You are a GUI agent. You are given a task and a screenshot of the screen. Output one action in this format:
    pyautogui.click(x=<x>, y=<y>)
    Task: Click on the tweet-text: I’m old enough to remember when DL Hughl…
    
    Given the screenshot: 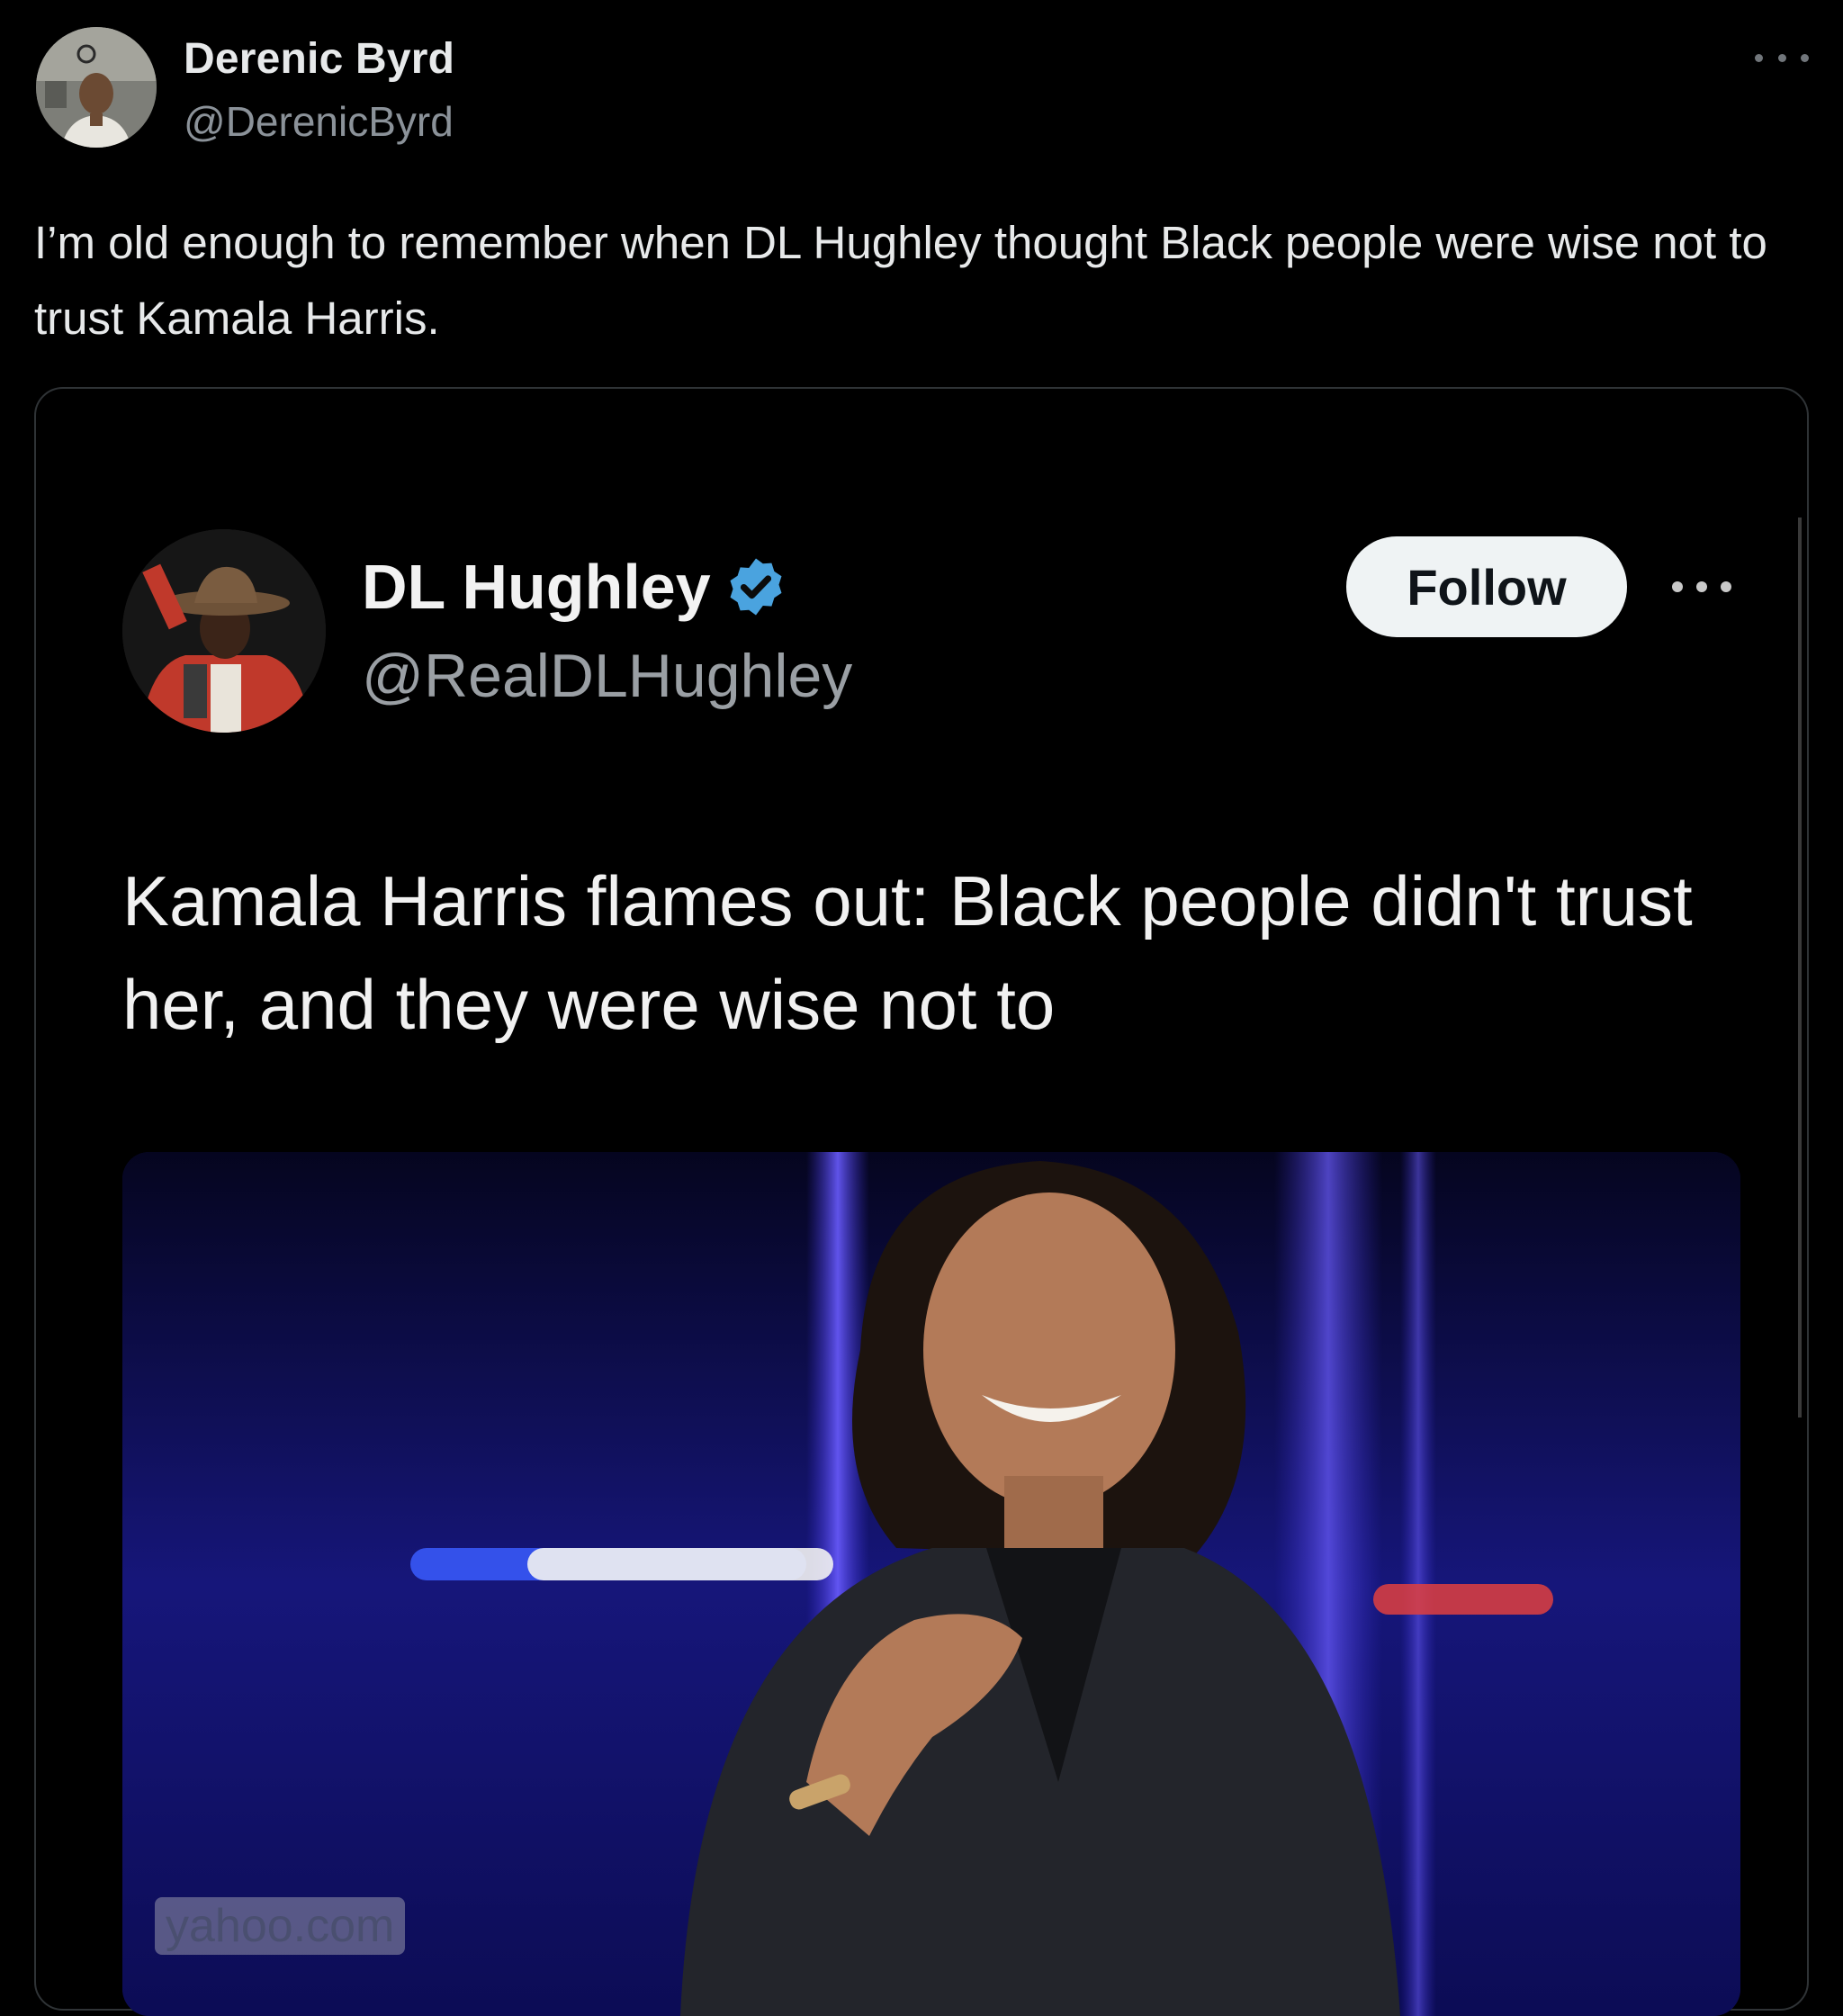 What is the action you would take?
    pyautogui.click(x=900, y=280)
    